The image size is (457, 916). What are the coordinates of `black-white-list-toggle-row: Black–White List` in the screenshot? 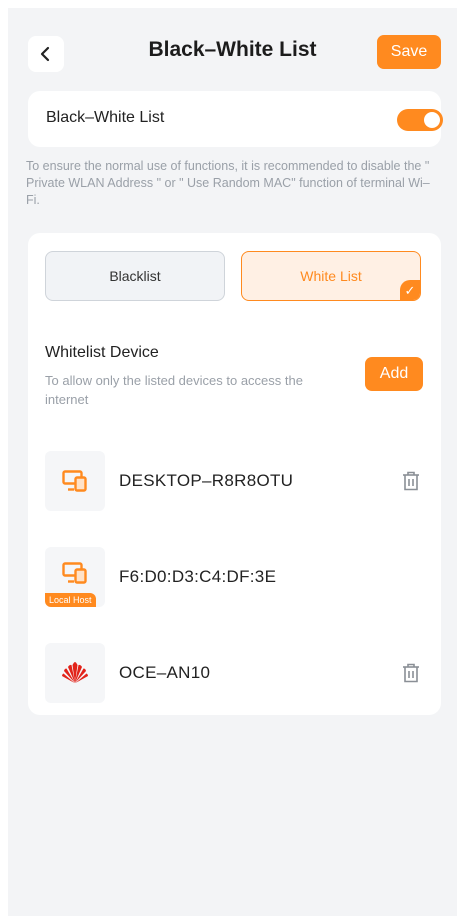 It's located at (235, 119).